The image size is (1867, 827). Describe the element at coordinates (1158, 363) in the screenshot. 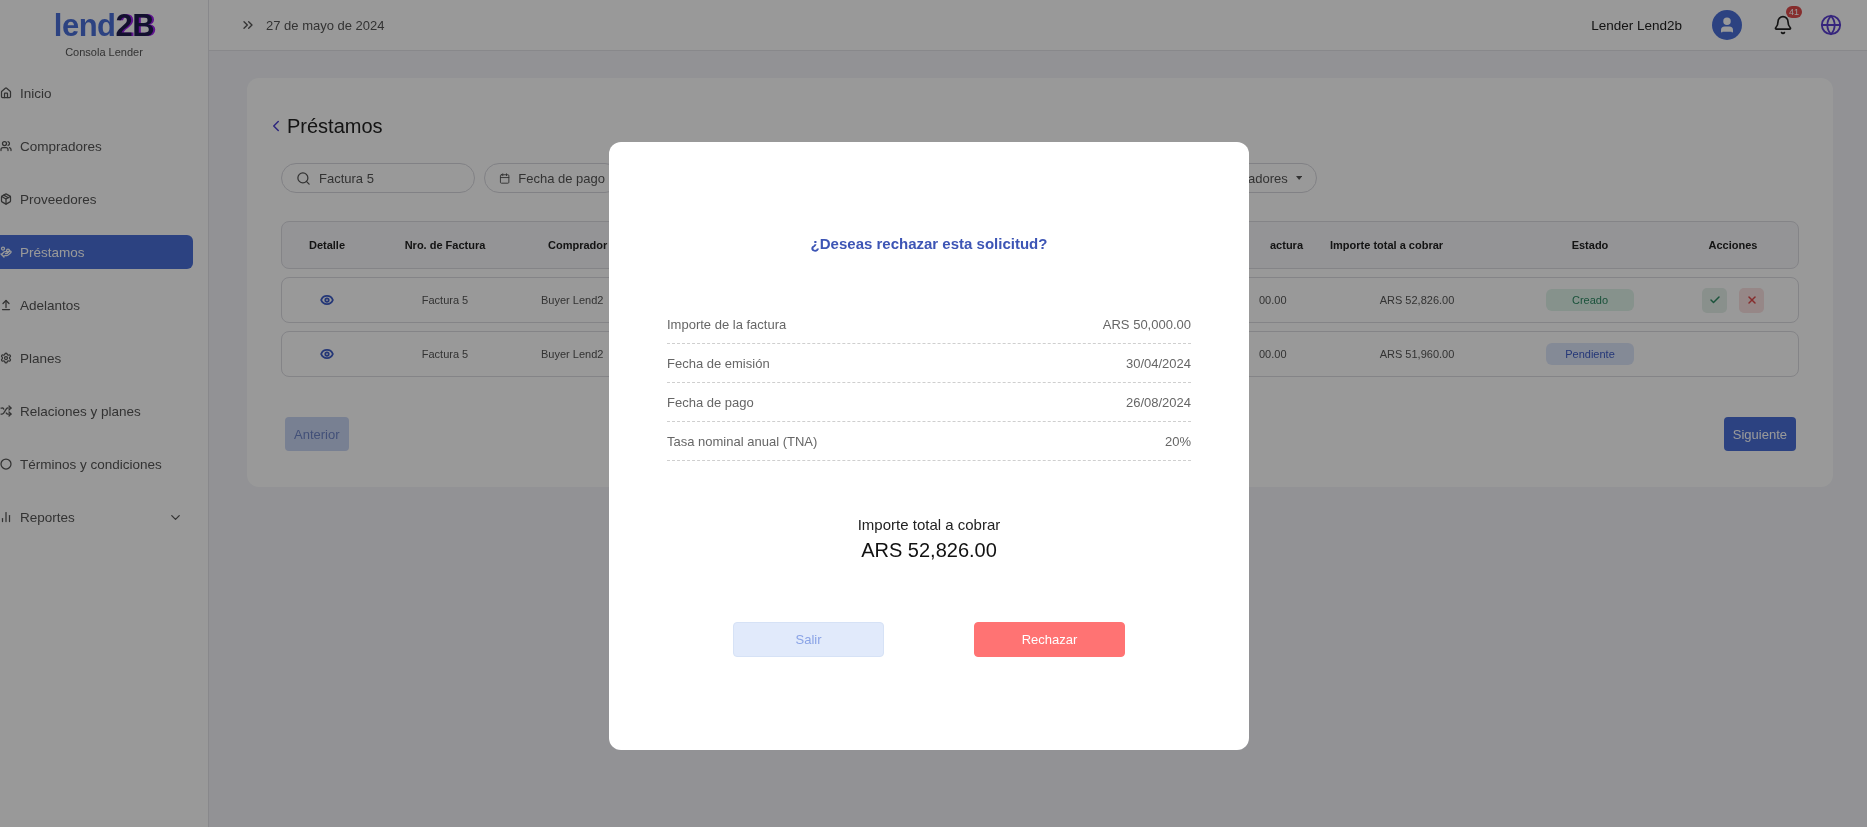

I see `detail-value: 30/04/2024` at that location.